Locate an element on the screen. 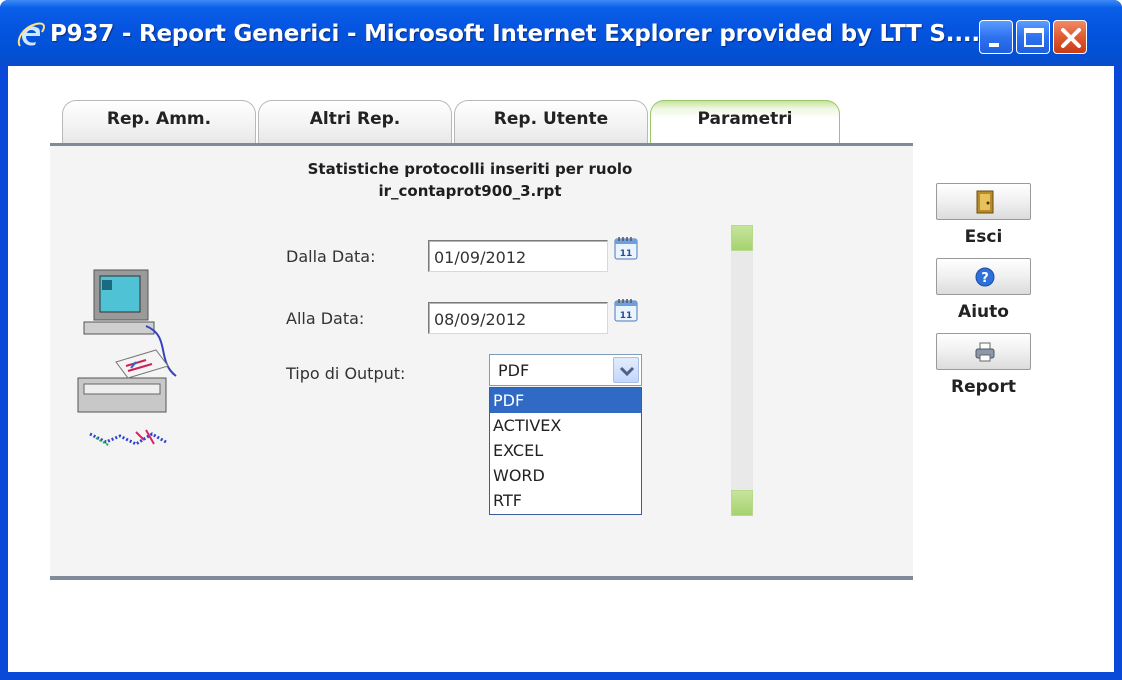  computer-printer-illustration-icon is located at coordinates (127, 358).